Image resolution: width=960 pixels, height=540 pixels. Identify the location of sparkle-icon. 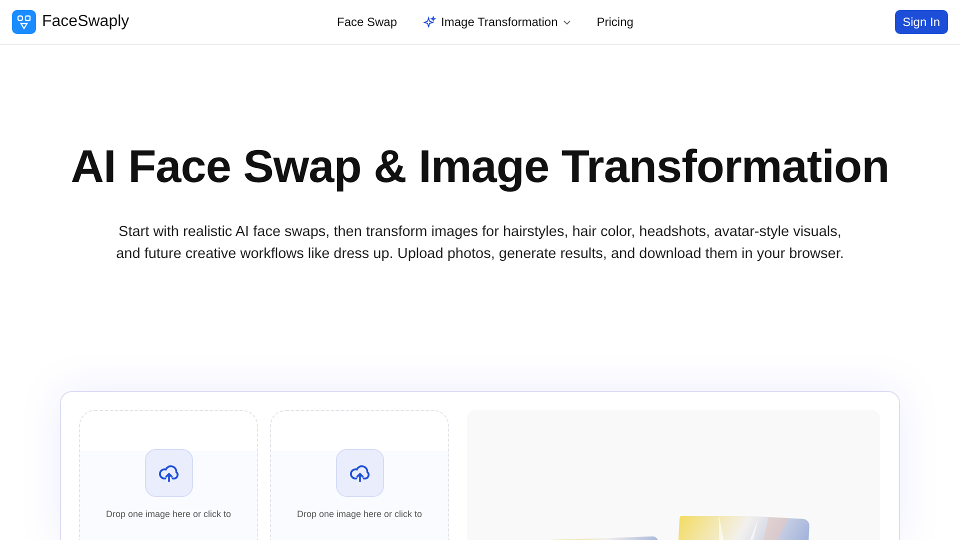
(429, 22).